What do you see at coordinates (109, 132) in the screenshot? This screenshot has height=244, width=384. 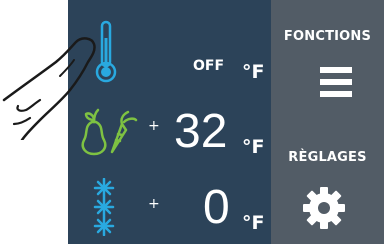 I see `pear-carrot-icon` at bounding box center [109, 132].